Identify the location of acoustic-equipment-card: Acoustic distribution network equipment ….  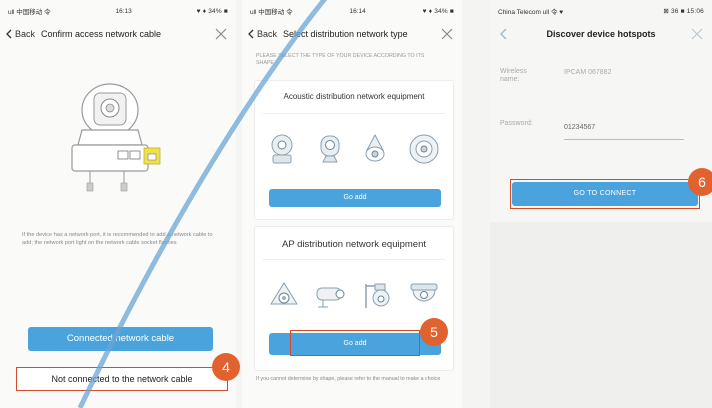
(354, 150).